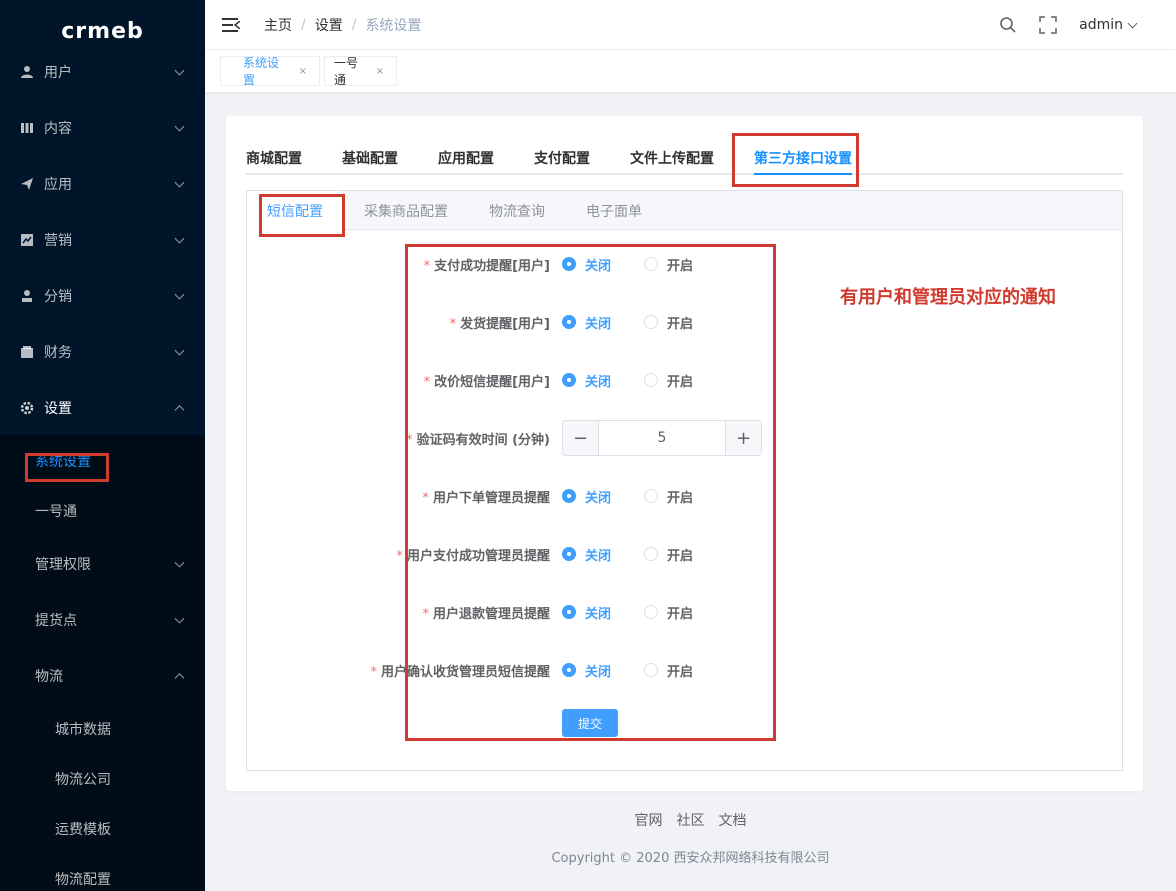 The height and width of the screenshot is (891, 1176). Describe the element at coordinates (460, 672) in the screenshot. I see `form-label: * 用户确认收货管理员短信提醒` at that location.